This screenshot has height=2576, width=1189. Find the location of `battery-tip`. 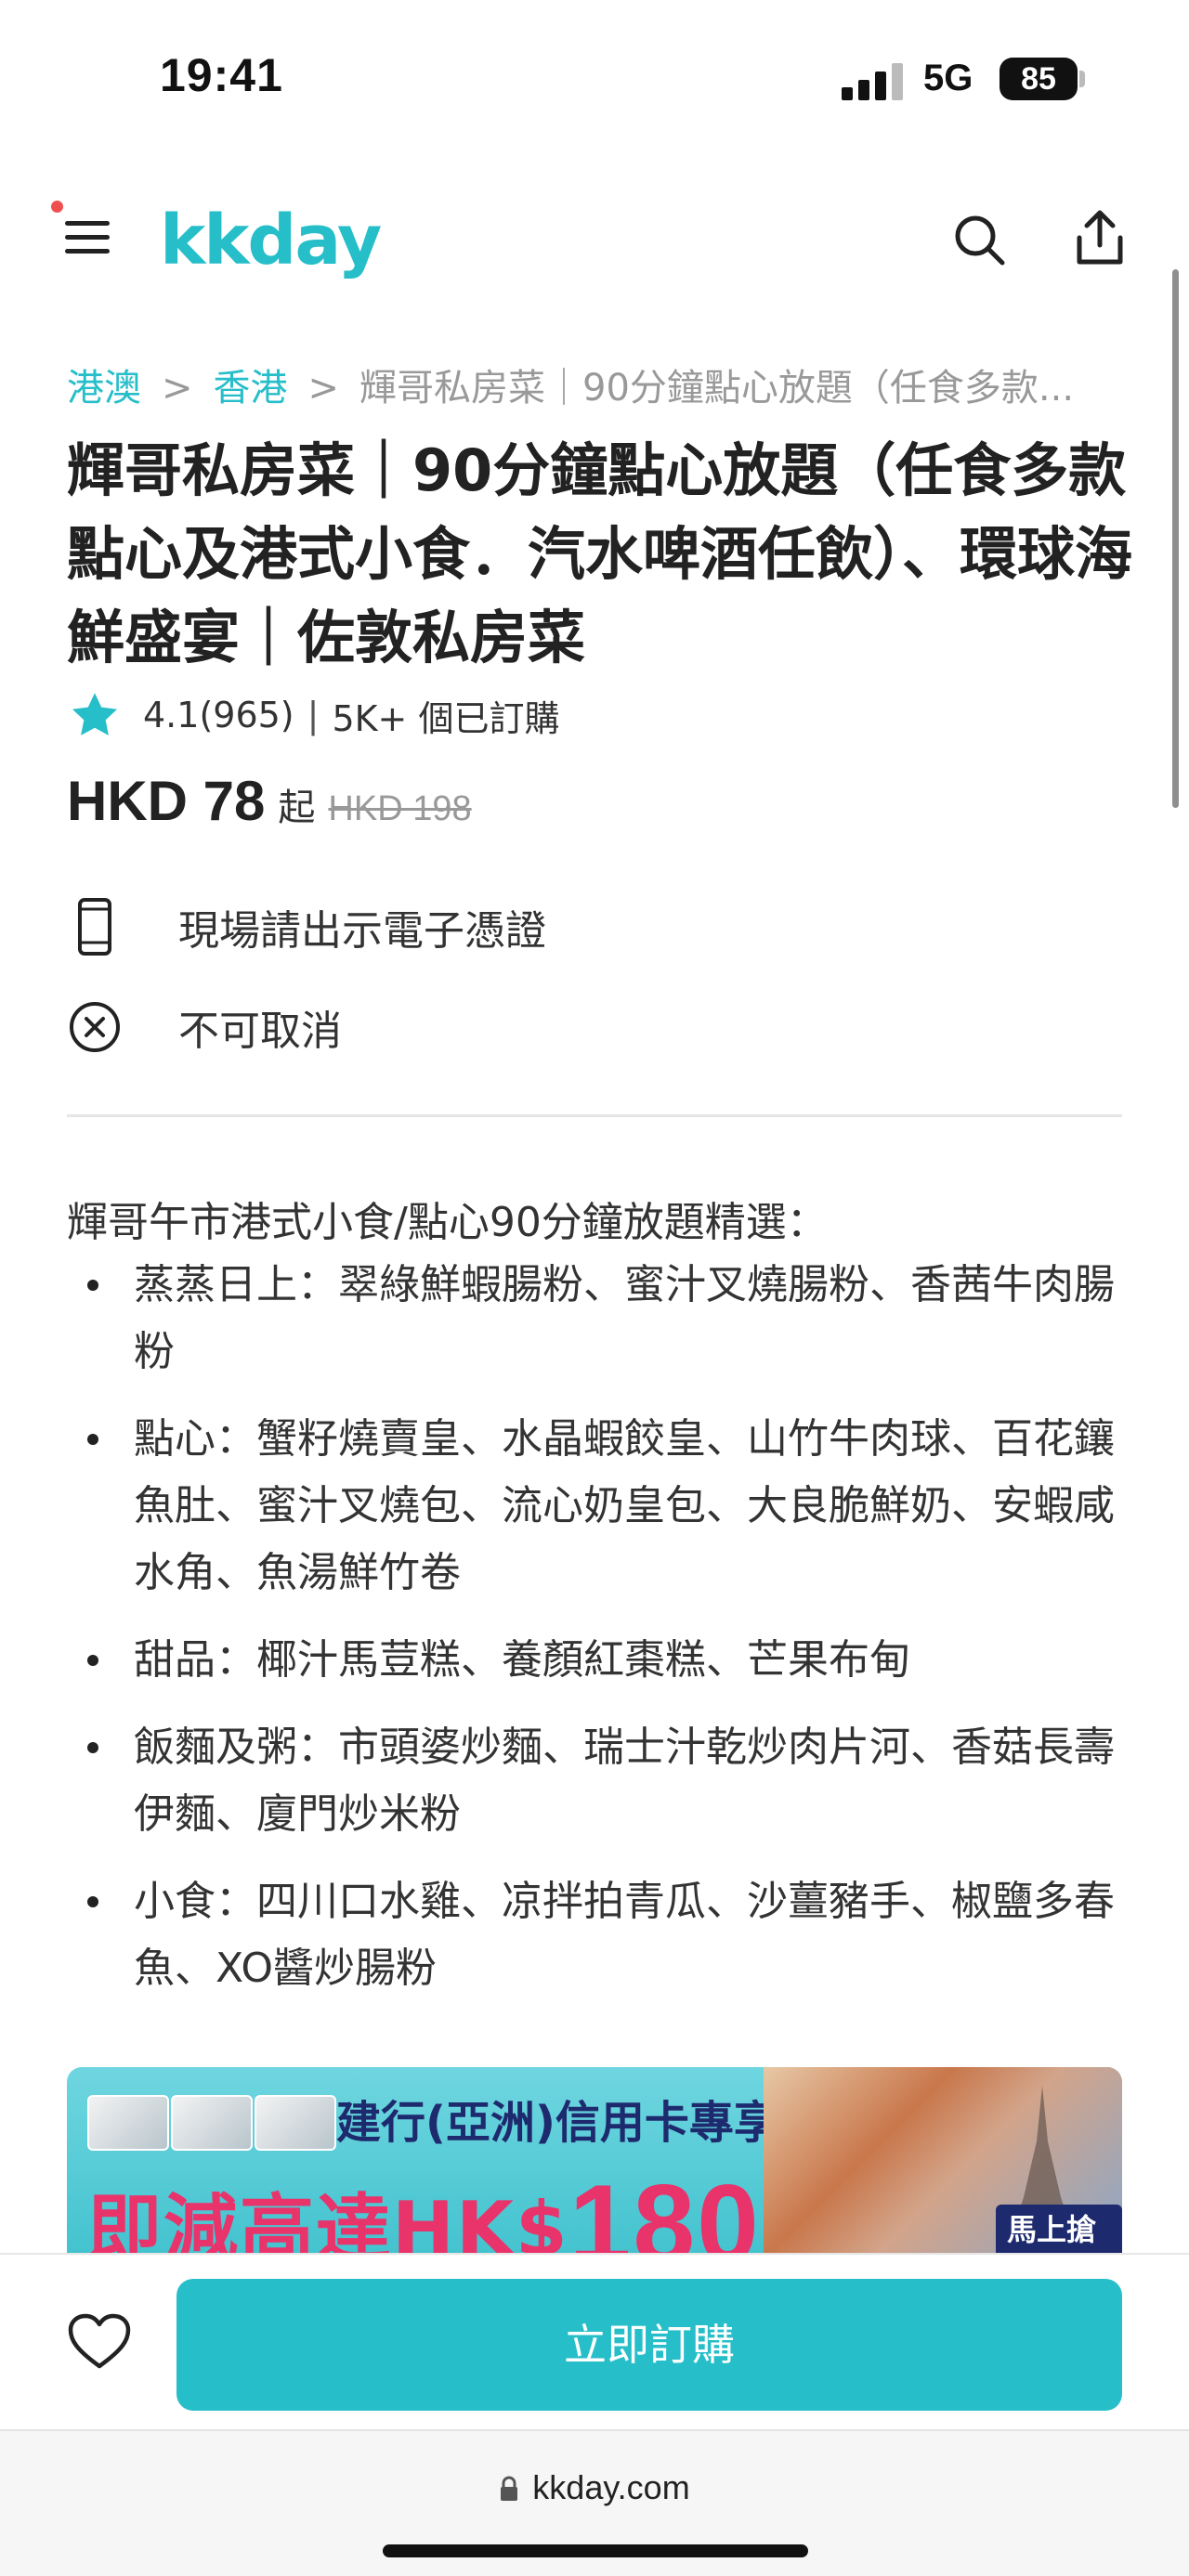

battery-tip is located at coordinates (1082, 79).